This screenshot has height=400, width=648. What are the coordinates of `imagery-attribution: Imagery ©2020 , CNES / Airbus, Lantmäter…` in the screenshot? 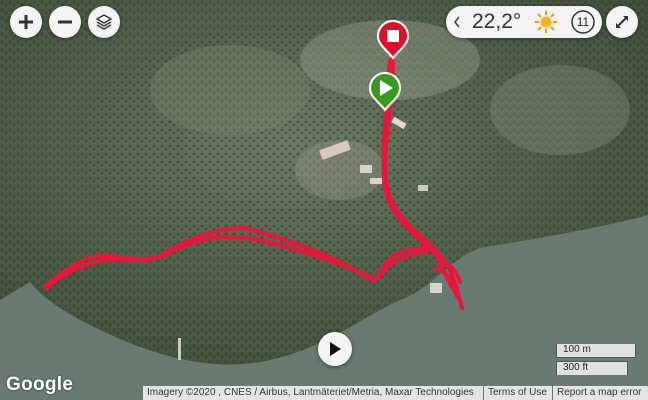 It's located at (313, 393).